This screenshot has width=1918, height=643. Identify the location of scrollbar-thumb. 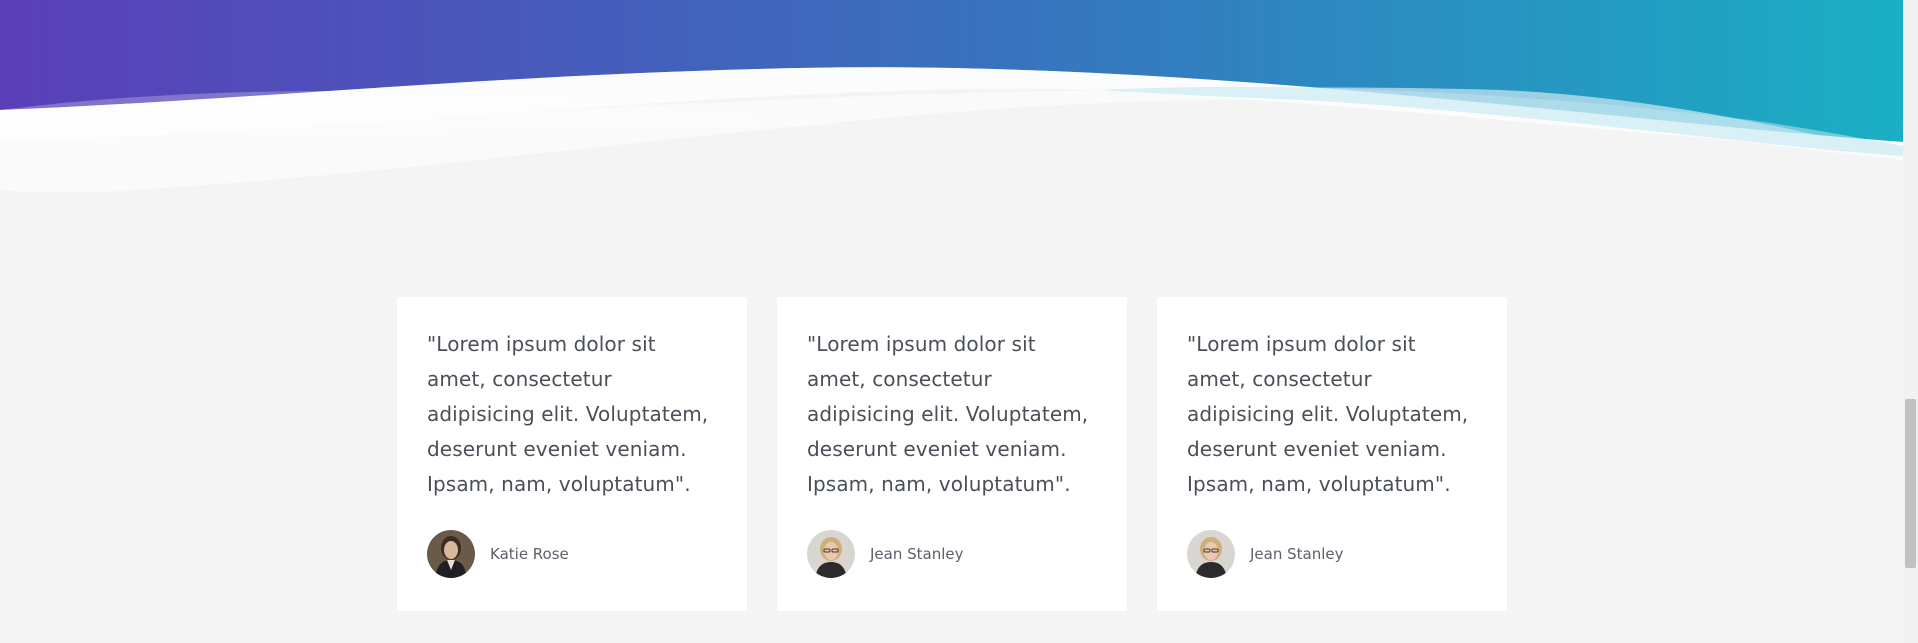
(1910, 483).